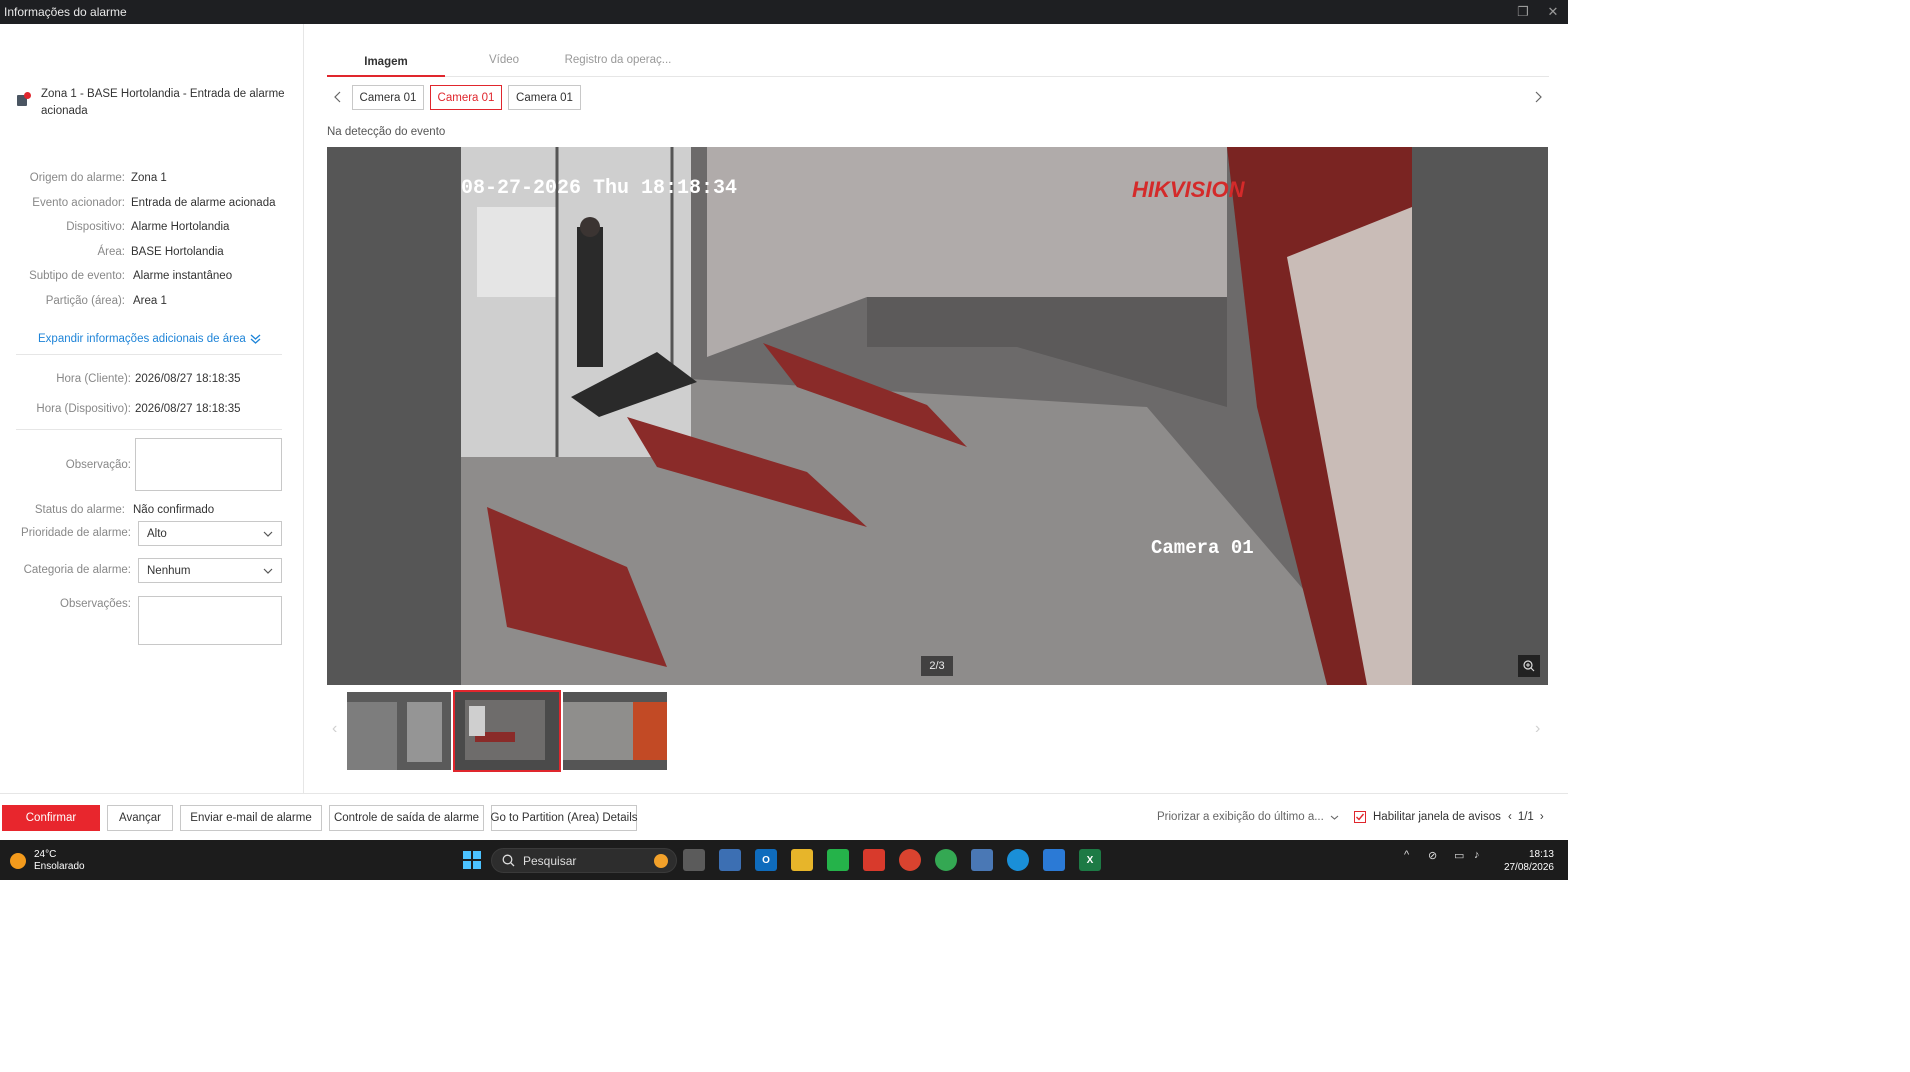  What do you see at coordinates (145, 276) in the screenshot?
I see `detail-row: Subtipo de evento: Alarme instantâneo` at bounding box center [145, 276].